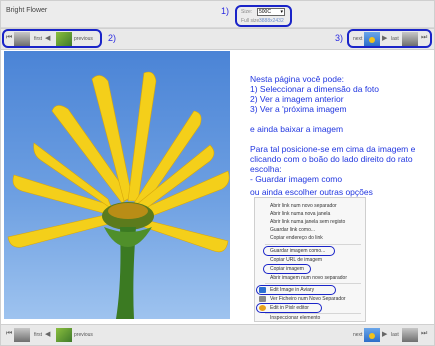  I want to click on instruction-line-2: 1) Seleccionar a dimensão da foto, so click(314, 89).